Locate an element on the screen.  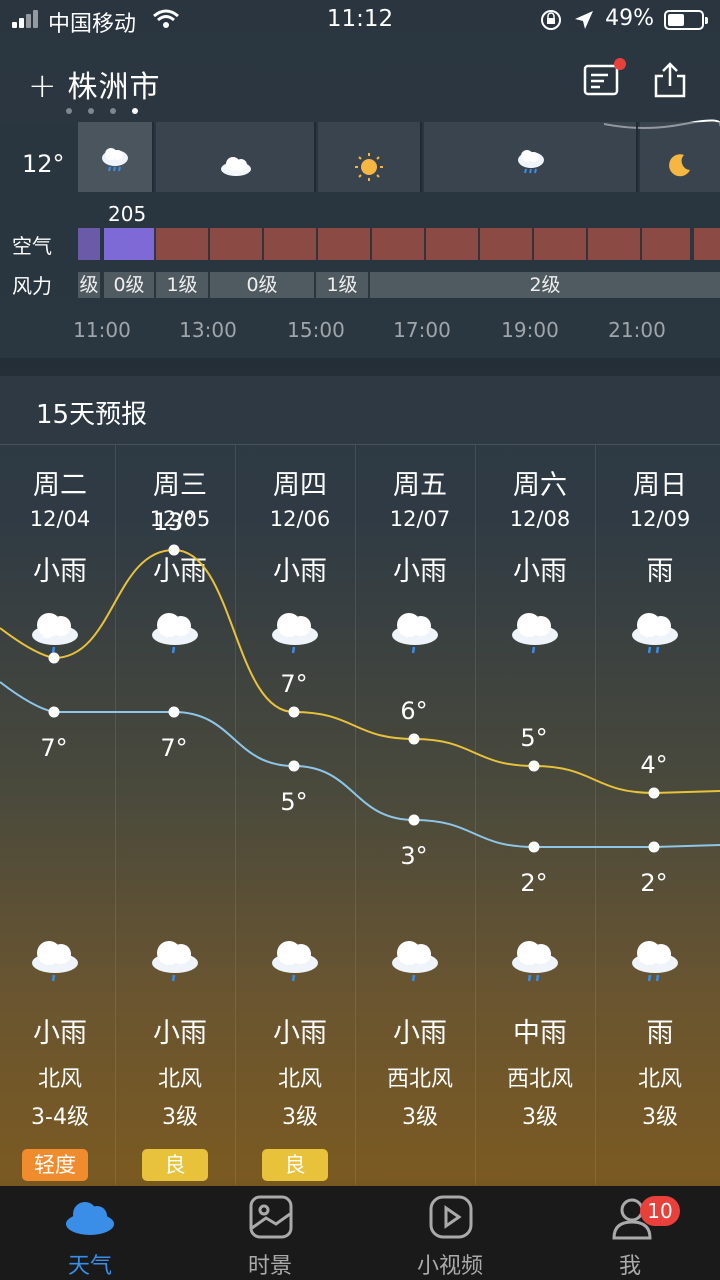
high-temp-label: 6° is located at coordinates (413, 711).